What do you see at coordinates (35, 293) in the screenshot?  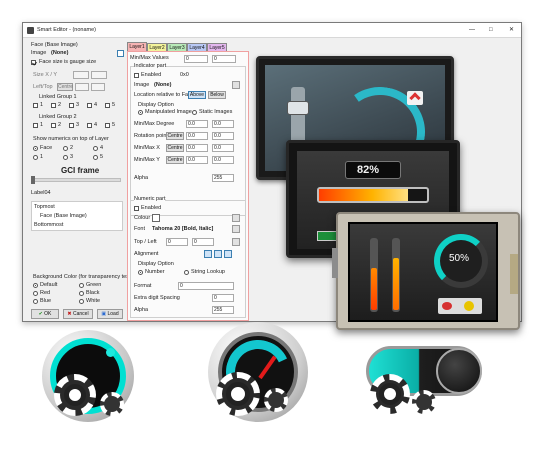 I see `bg-option-red` at bounding box center [35, 293].